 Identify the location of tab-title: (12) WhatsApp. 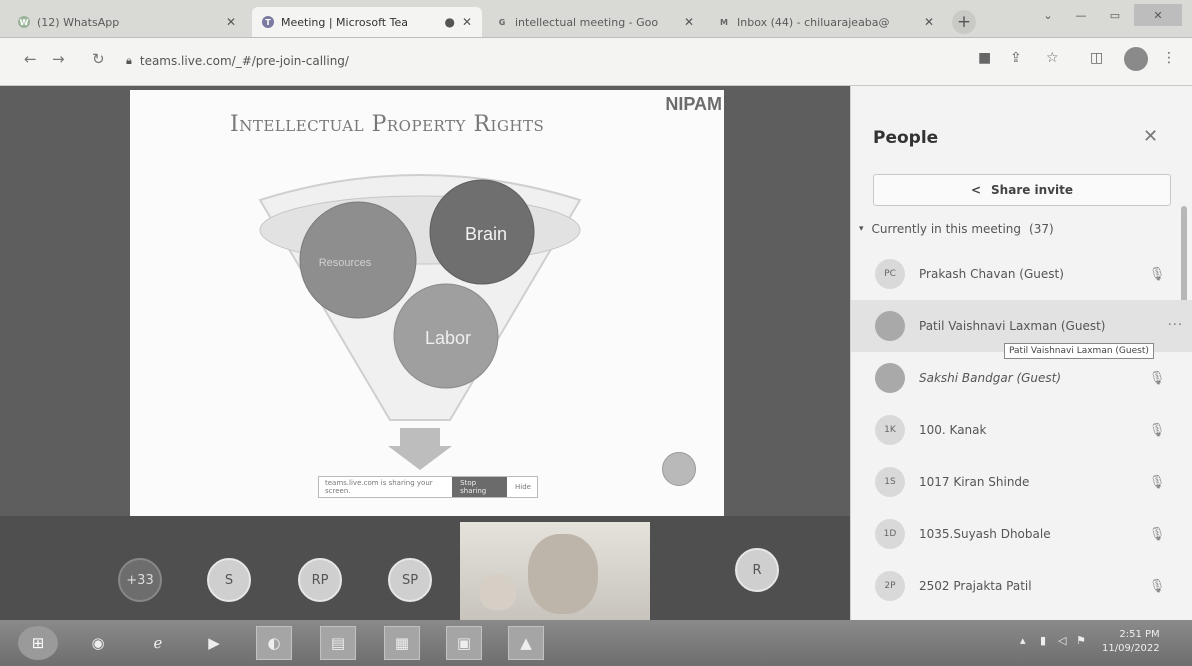
(78, 22).